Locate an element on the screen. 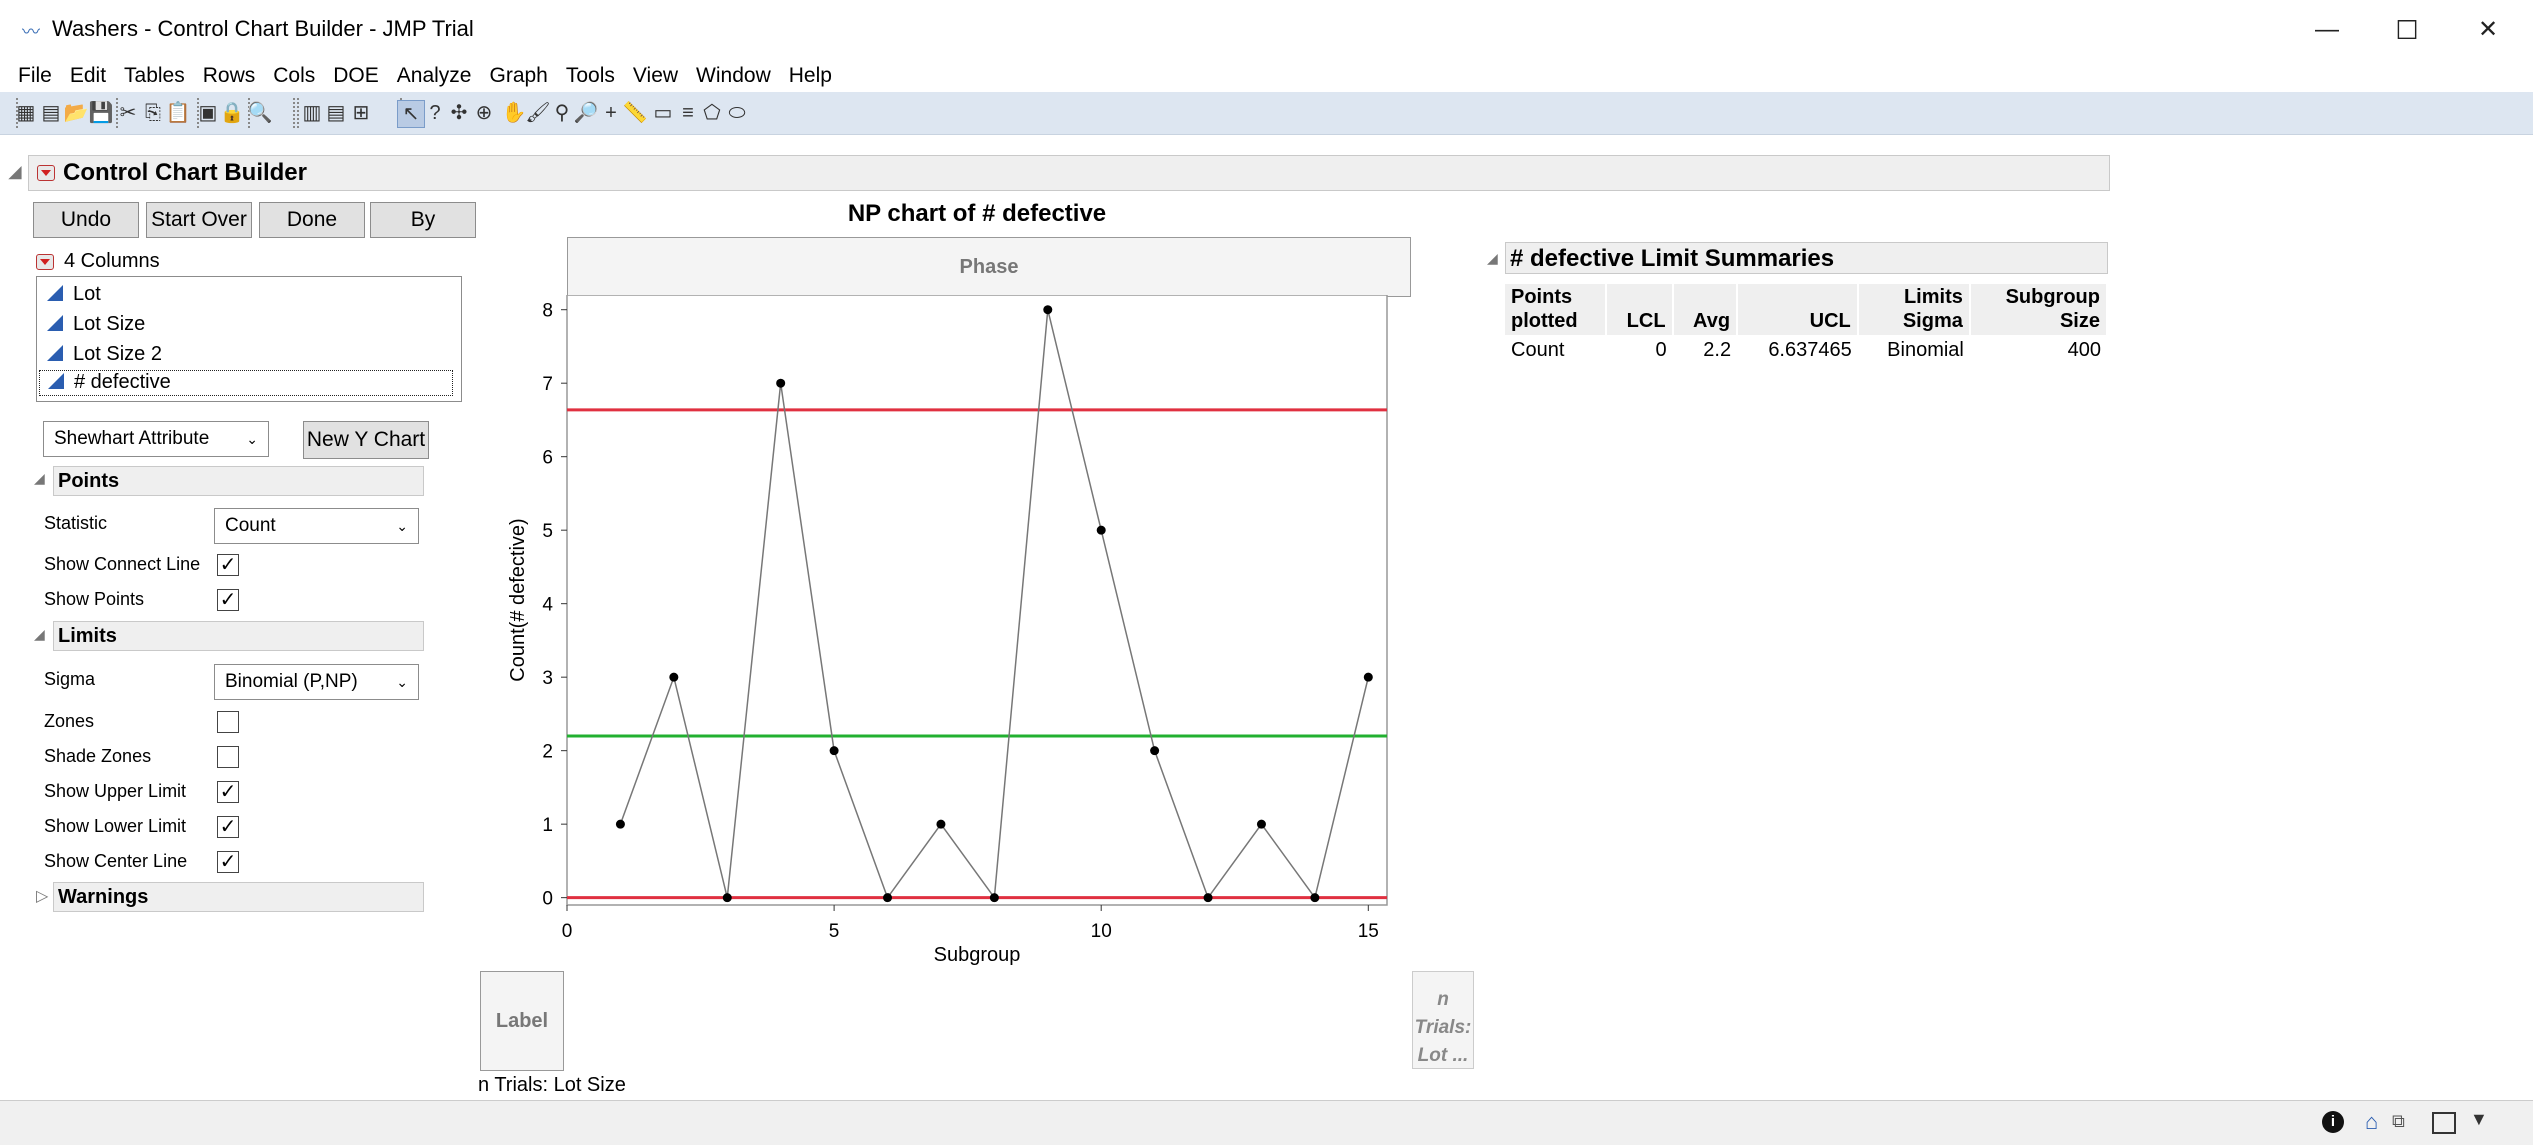  summary-header-cell: Subgroup Size is located at coordinates (2039, 309).